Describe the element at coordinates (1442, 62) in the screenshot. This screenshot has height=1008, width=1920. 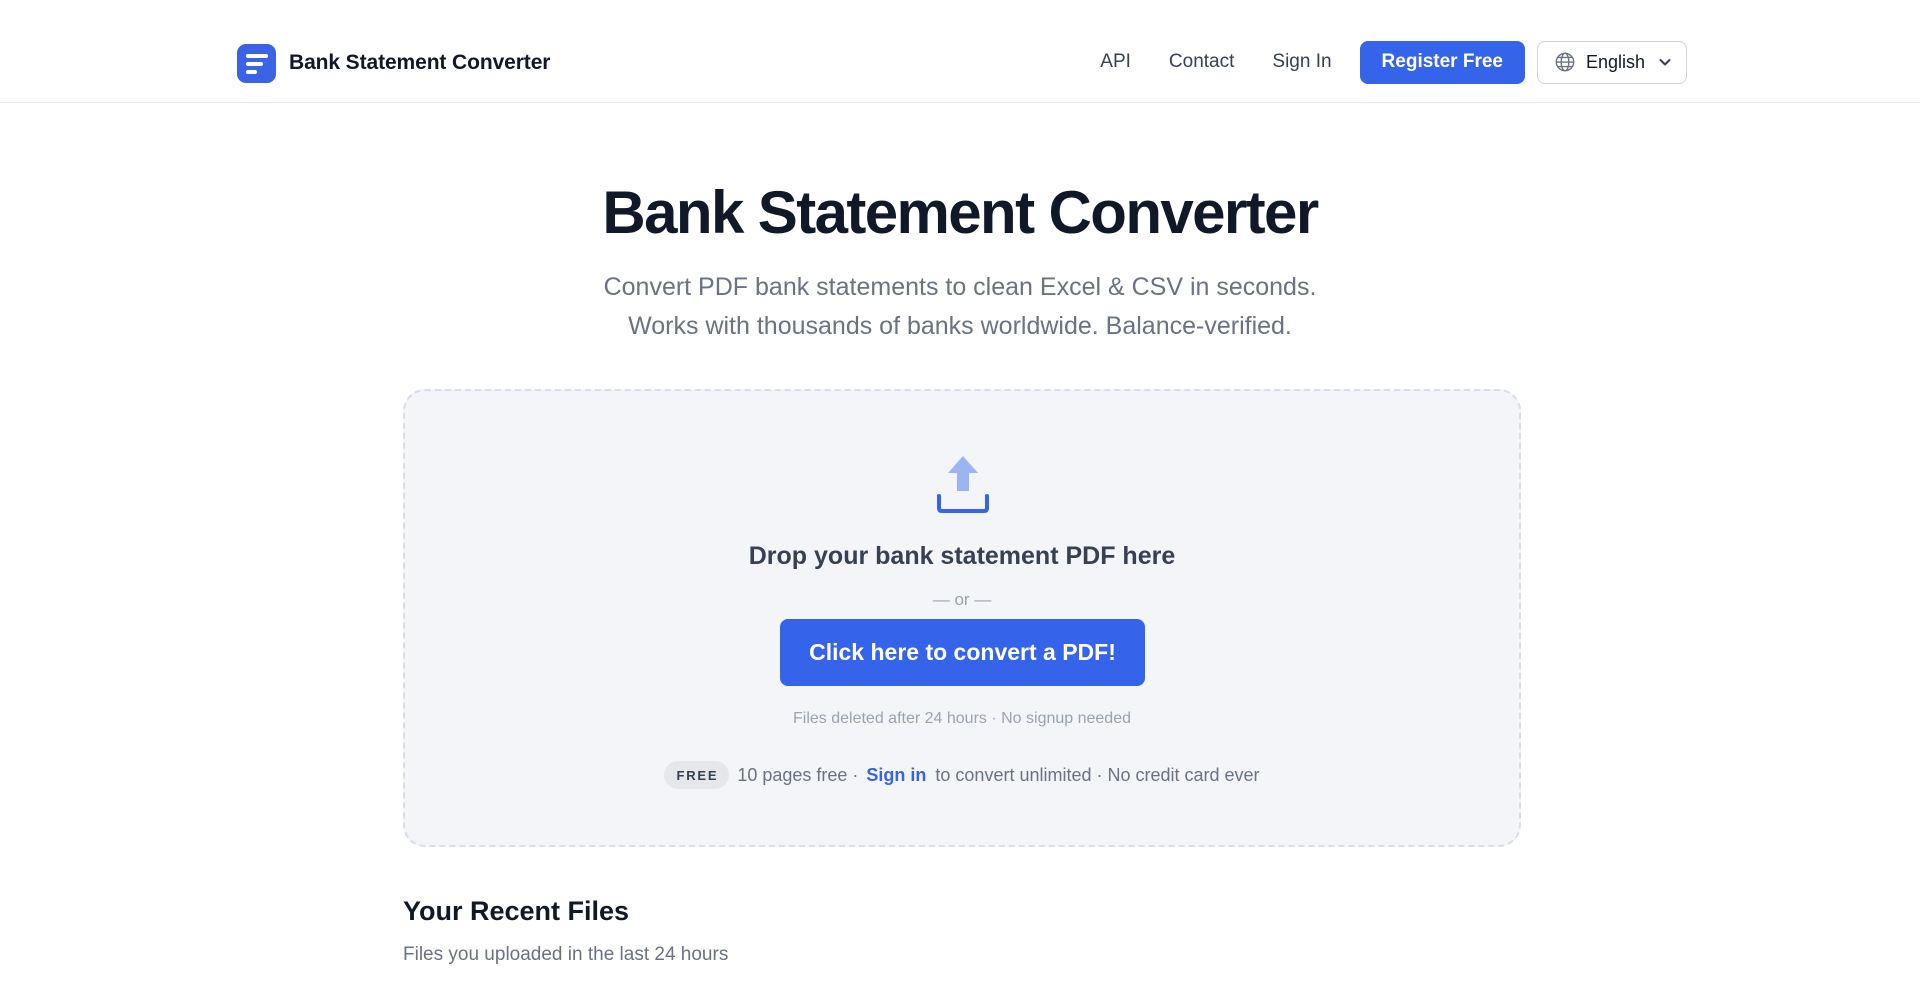
I see `register-free-button: Register Free` at that location.